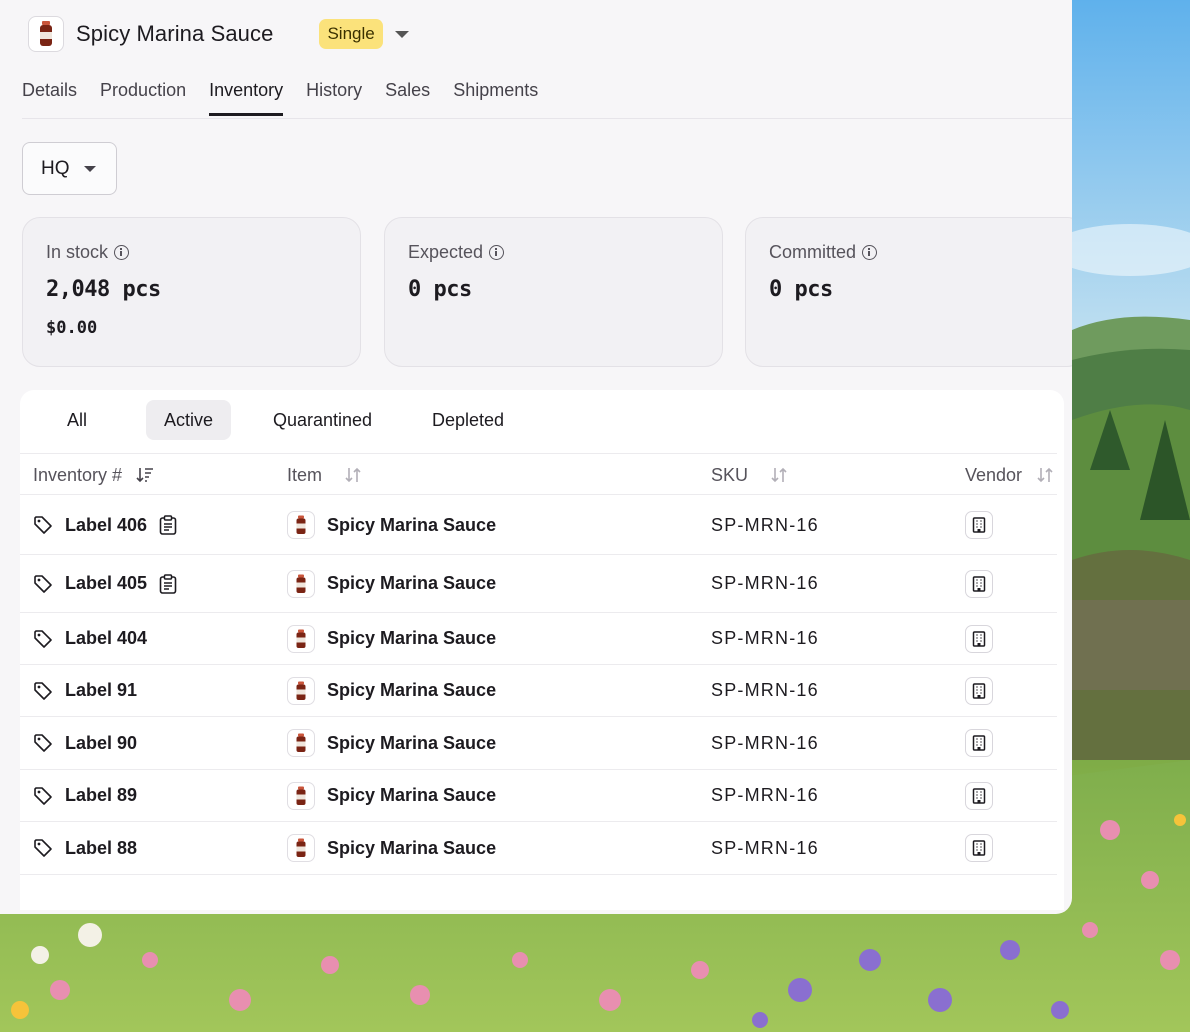  What do you see at coordinates (908, 292) in the screenshot?
I see `stat-card-committed: Committed 0 pcs` at bounding box center [908, 292].